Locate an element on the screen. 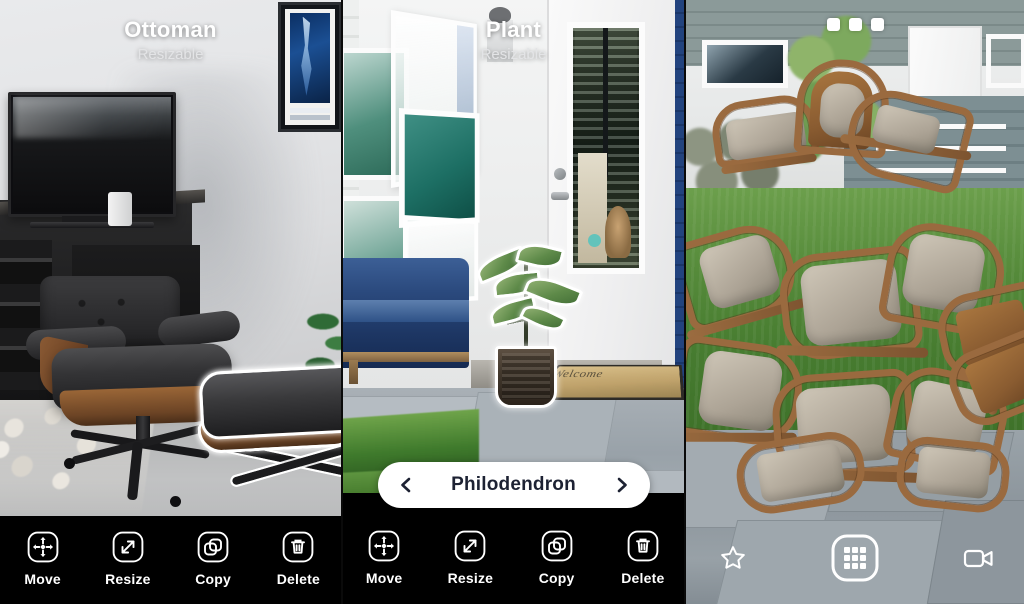 This screenshot has height=604, width=1024. plant-leaf is located at coordinates (540, 256).